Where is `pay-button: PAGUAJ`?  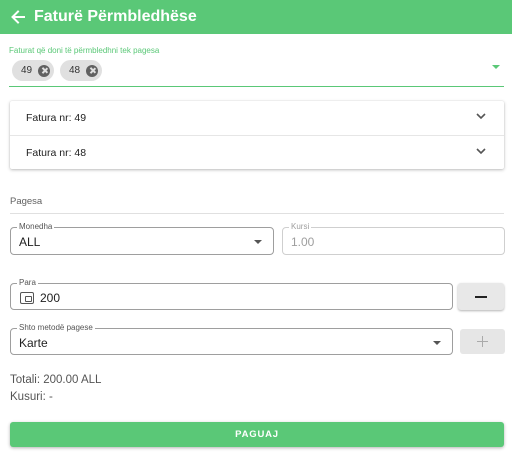
pay-button: PAGUAJ is located at coordinates (257, 434).